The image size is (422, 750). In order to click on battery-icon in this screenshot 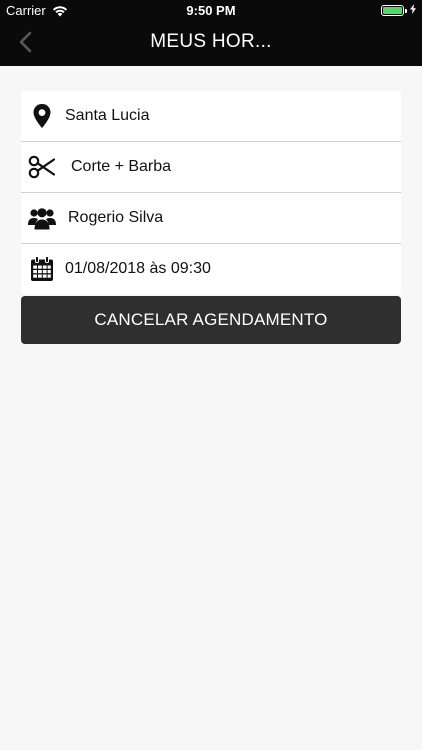, I will do `click(392, 10)`.